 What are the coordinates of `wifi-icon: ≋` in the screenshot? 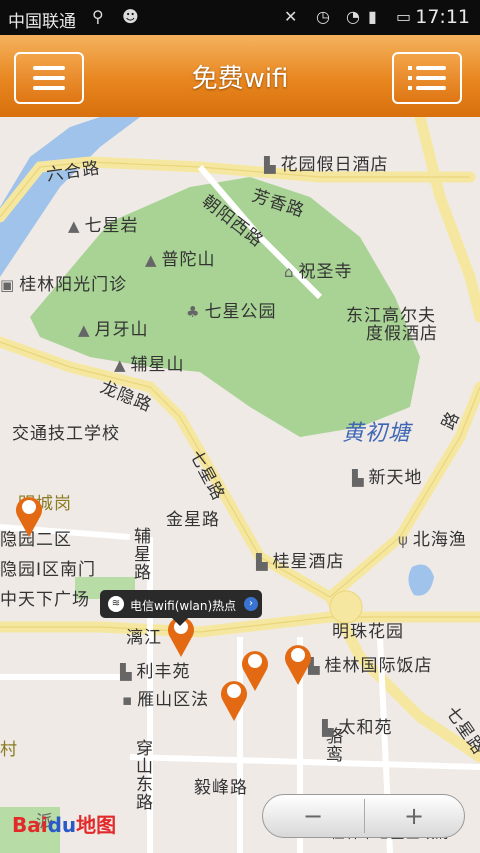 It's located at (116, 604).